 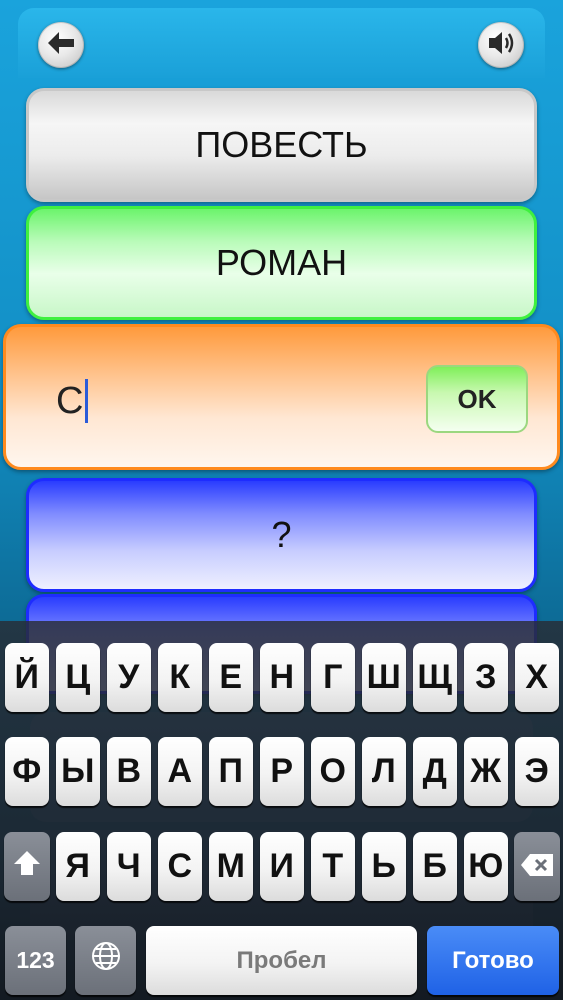 What do you see at coordinates (384, 866) in the screenshot?
I see `key-letter: Ь` at bounding box center [384, 866].